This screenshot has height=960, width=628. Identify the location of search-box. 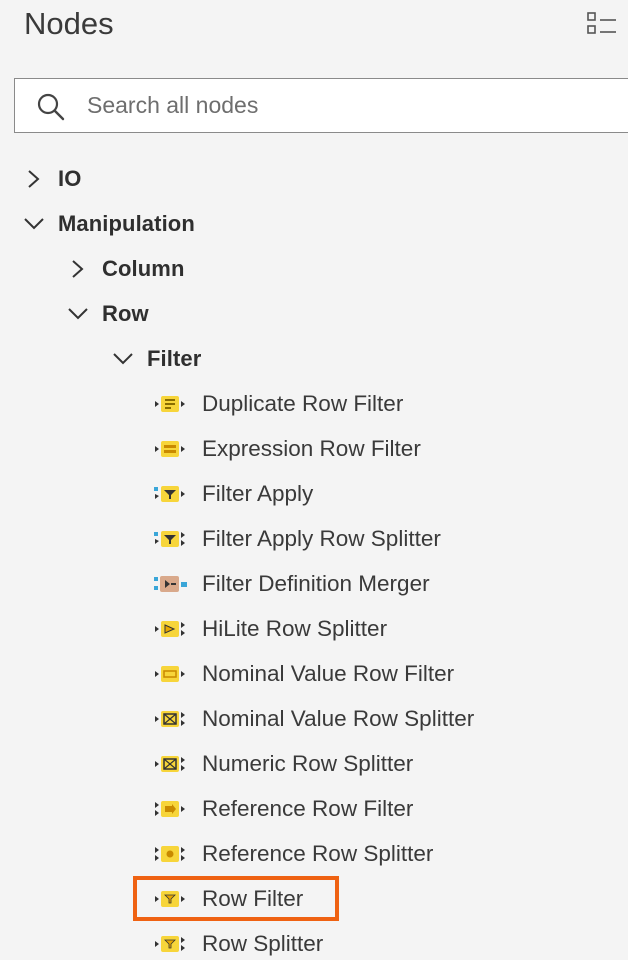
(321, 105).